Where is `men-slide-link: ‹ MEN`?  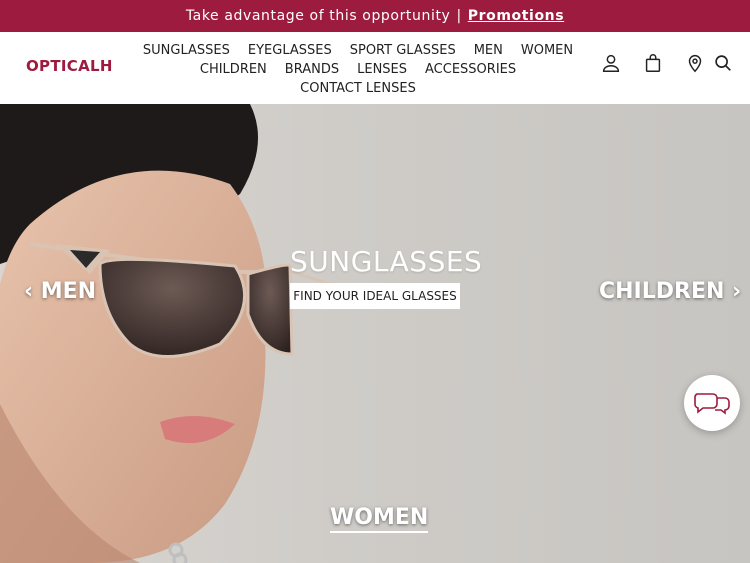 men-slide-link: ‹ MEN is located at coordinates (60, 291).